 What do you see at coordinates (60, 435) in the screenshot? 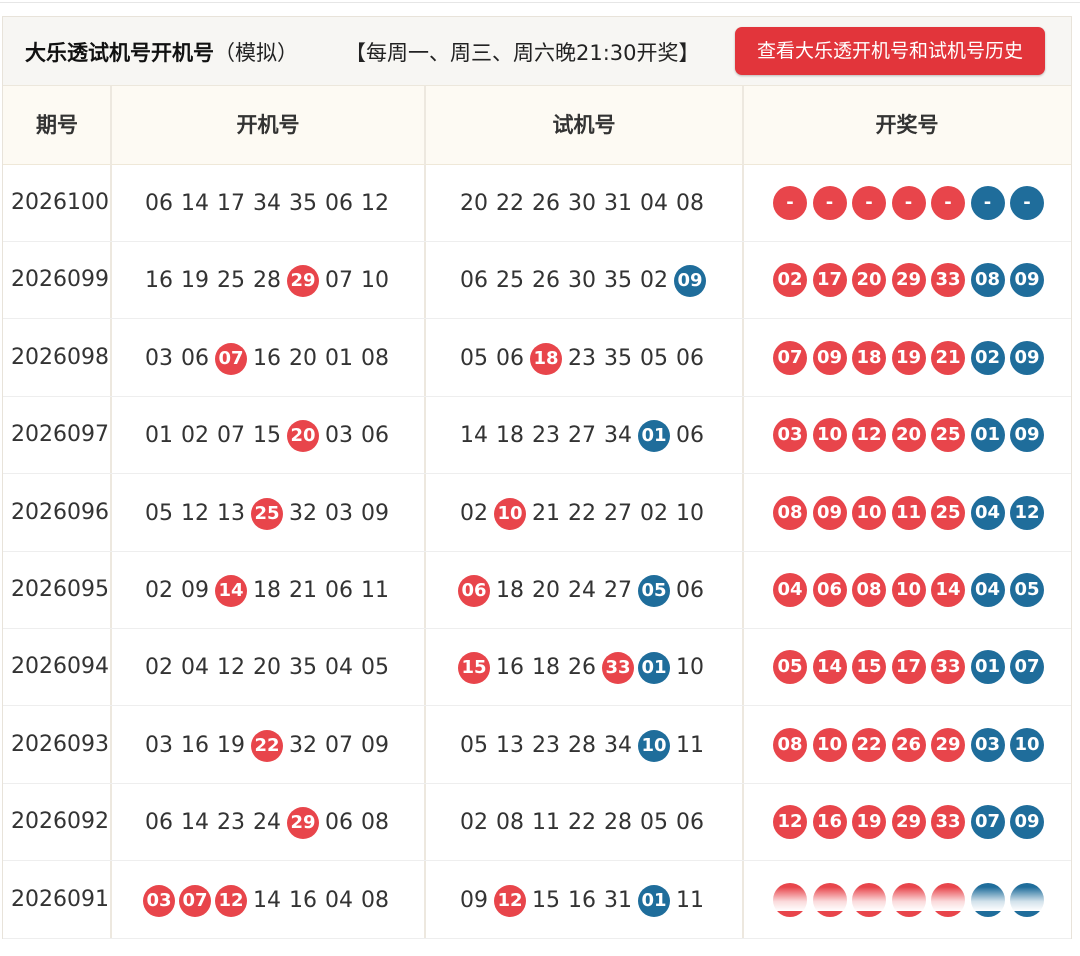
I see `period-number: 2026097` at bounding box center [60, 435].